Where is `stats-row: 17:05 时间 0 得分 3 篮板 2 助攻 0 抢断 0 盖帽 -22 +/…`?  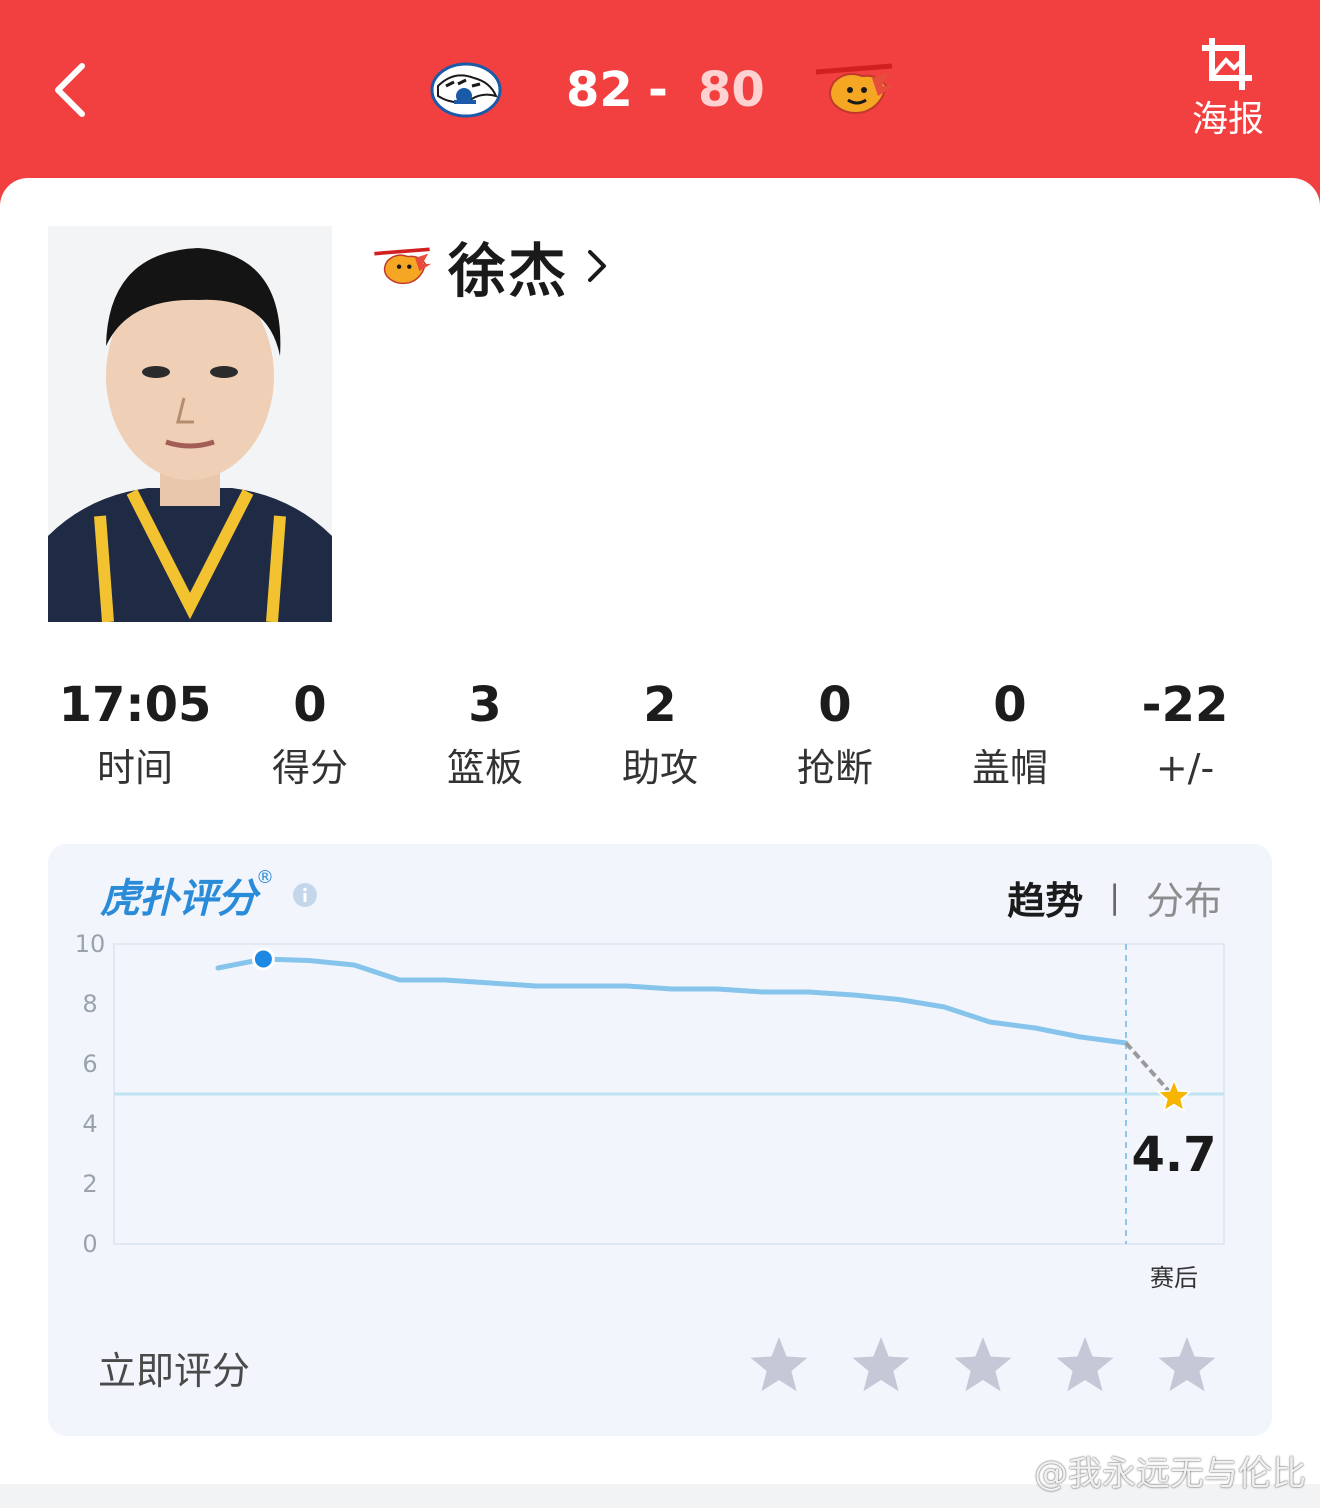 stats-row: 17:05 时间 0 得分 3 篮板 2 助攻 0 抢断 0 盖帽 -22 +/… is located at coordinates (660, 739).